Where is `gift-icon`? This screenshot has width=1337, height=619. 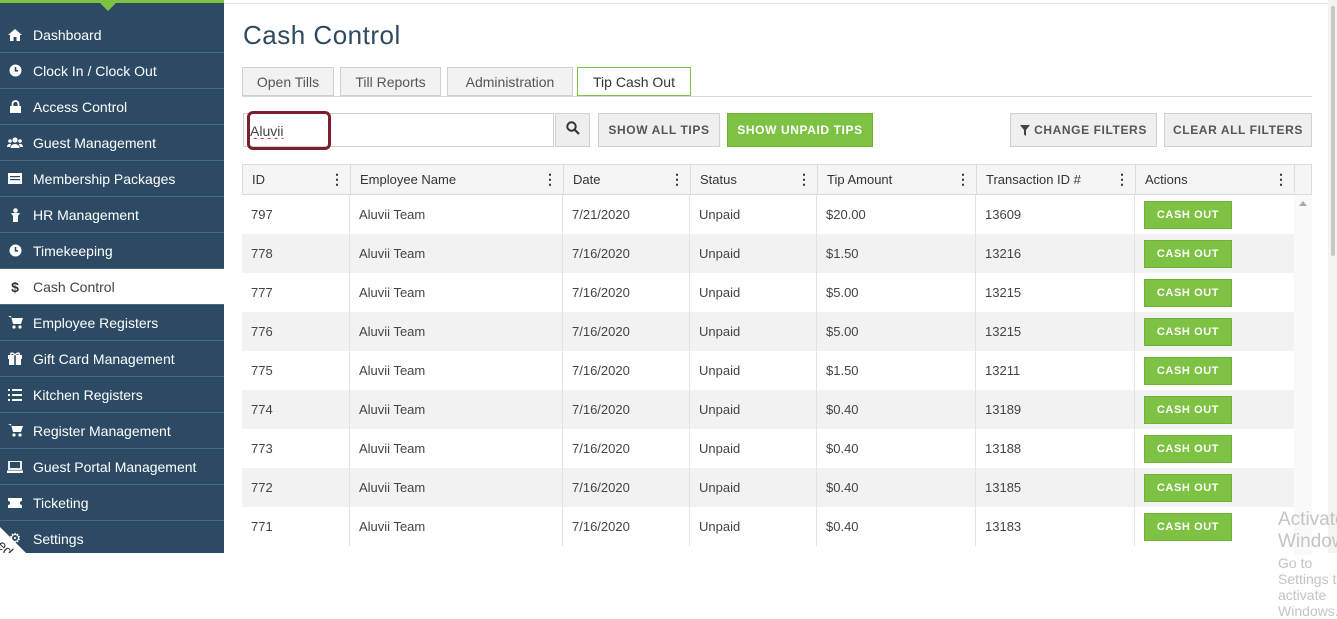
gift-icon is located at coordinates (15, 358).